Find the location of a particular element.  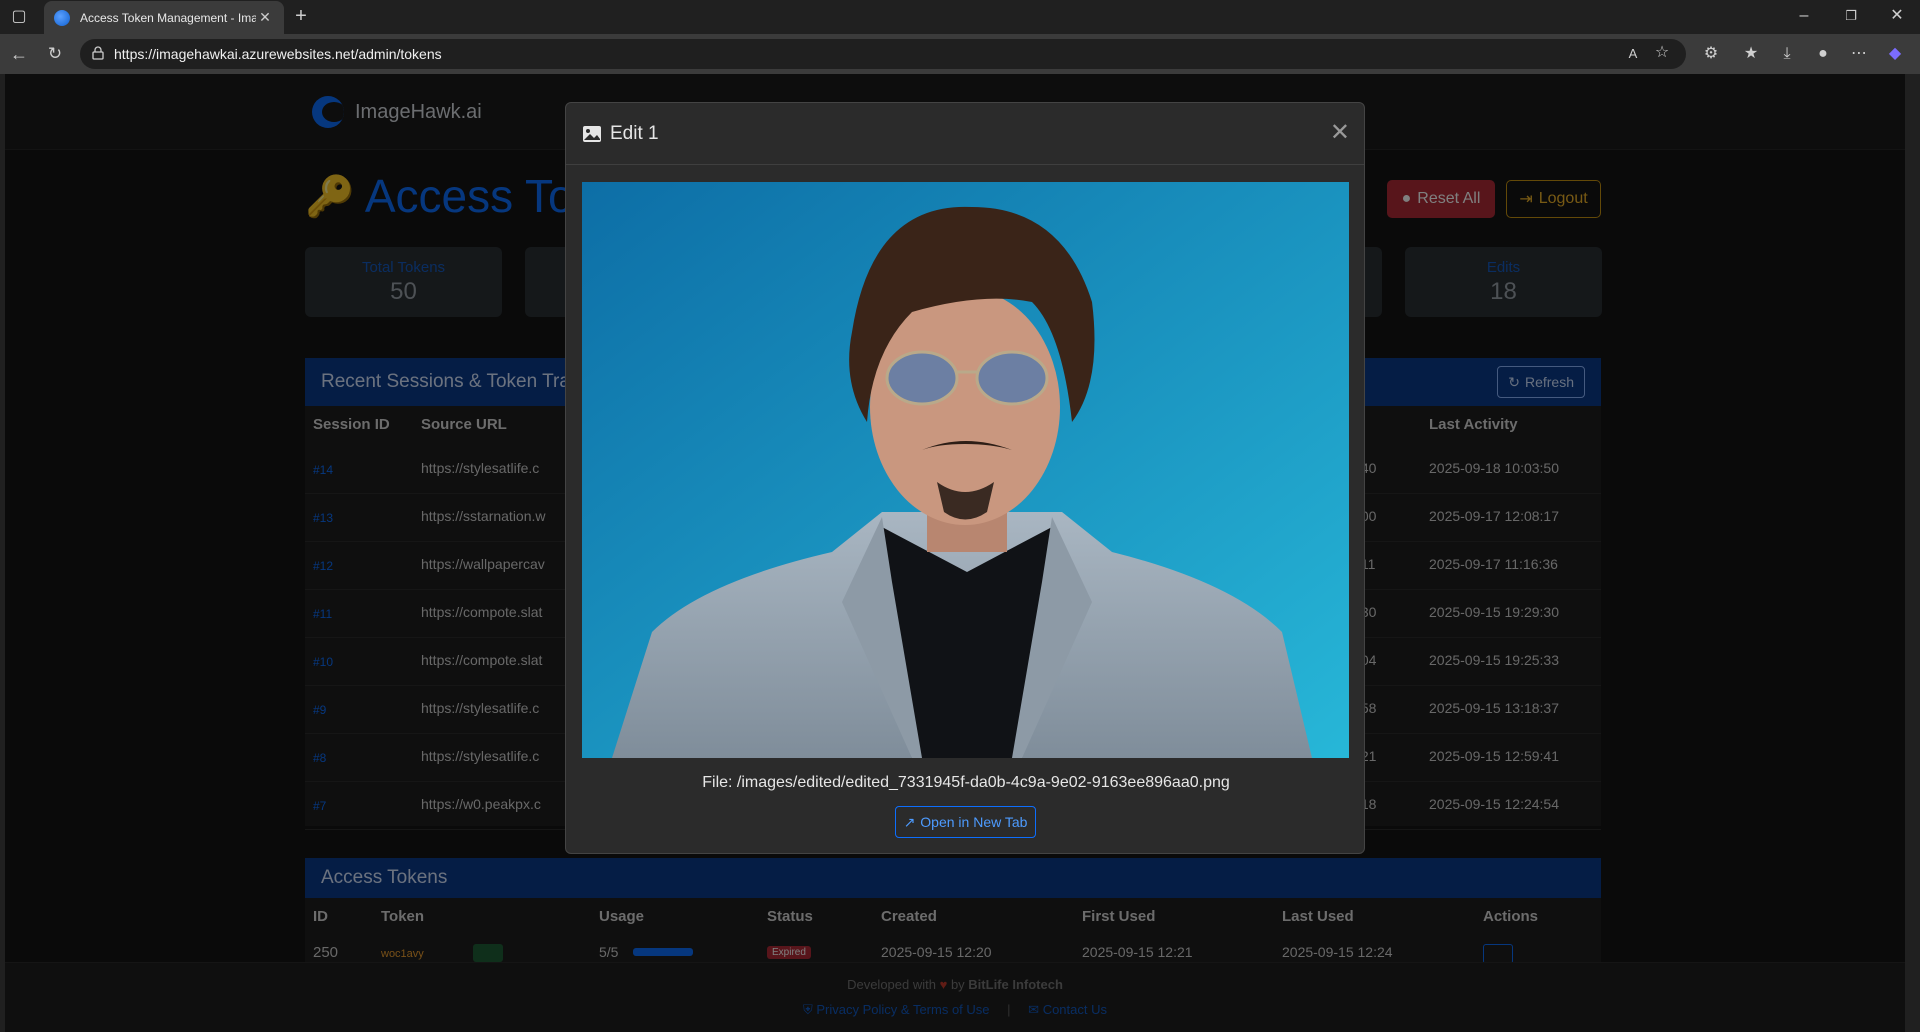

reload-icon: ↻ is located at coordinates (55, 54).